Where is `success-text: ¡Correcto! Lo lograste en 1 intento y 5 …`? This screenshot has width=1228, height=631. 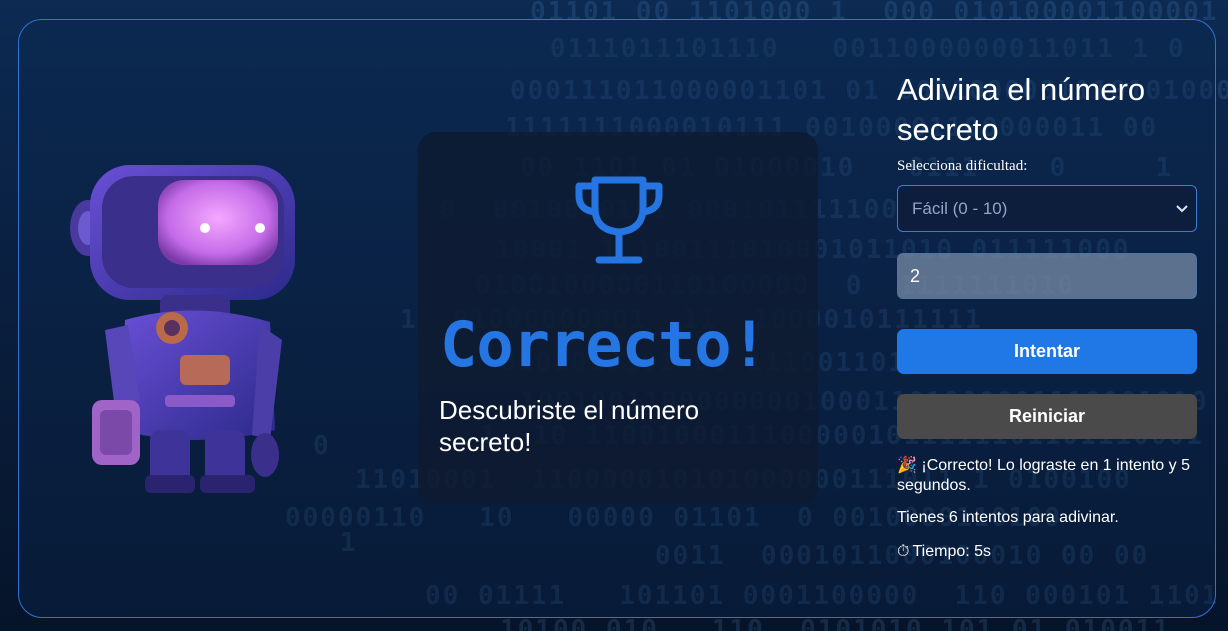
success-text: ¡Correcto! Lo lograste en 1 intento y 5 … is located at coordinates (1043, 475).